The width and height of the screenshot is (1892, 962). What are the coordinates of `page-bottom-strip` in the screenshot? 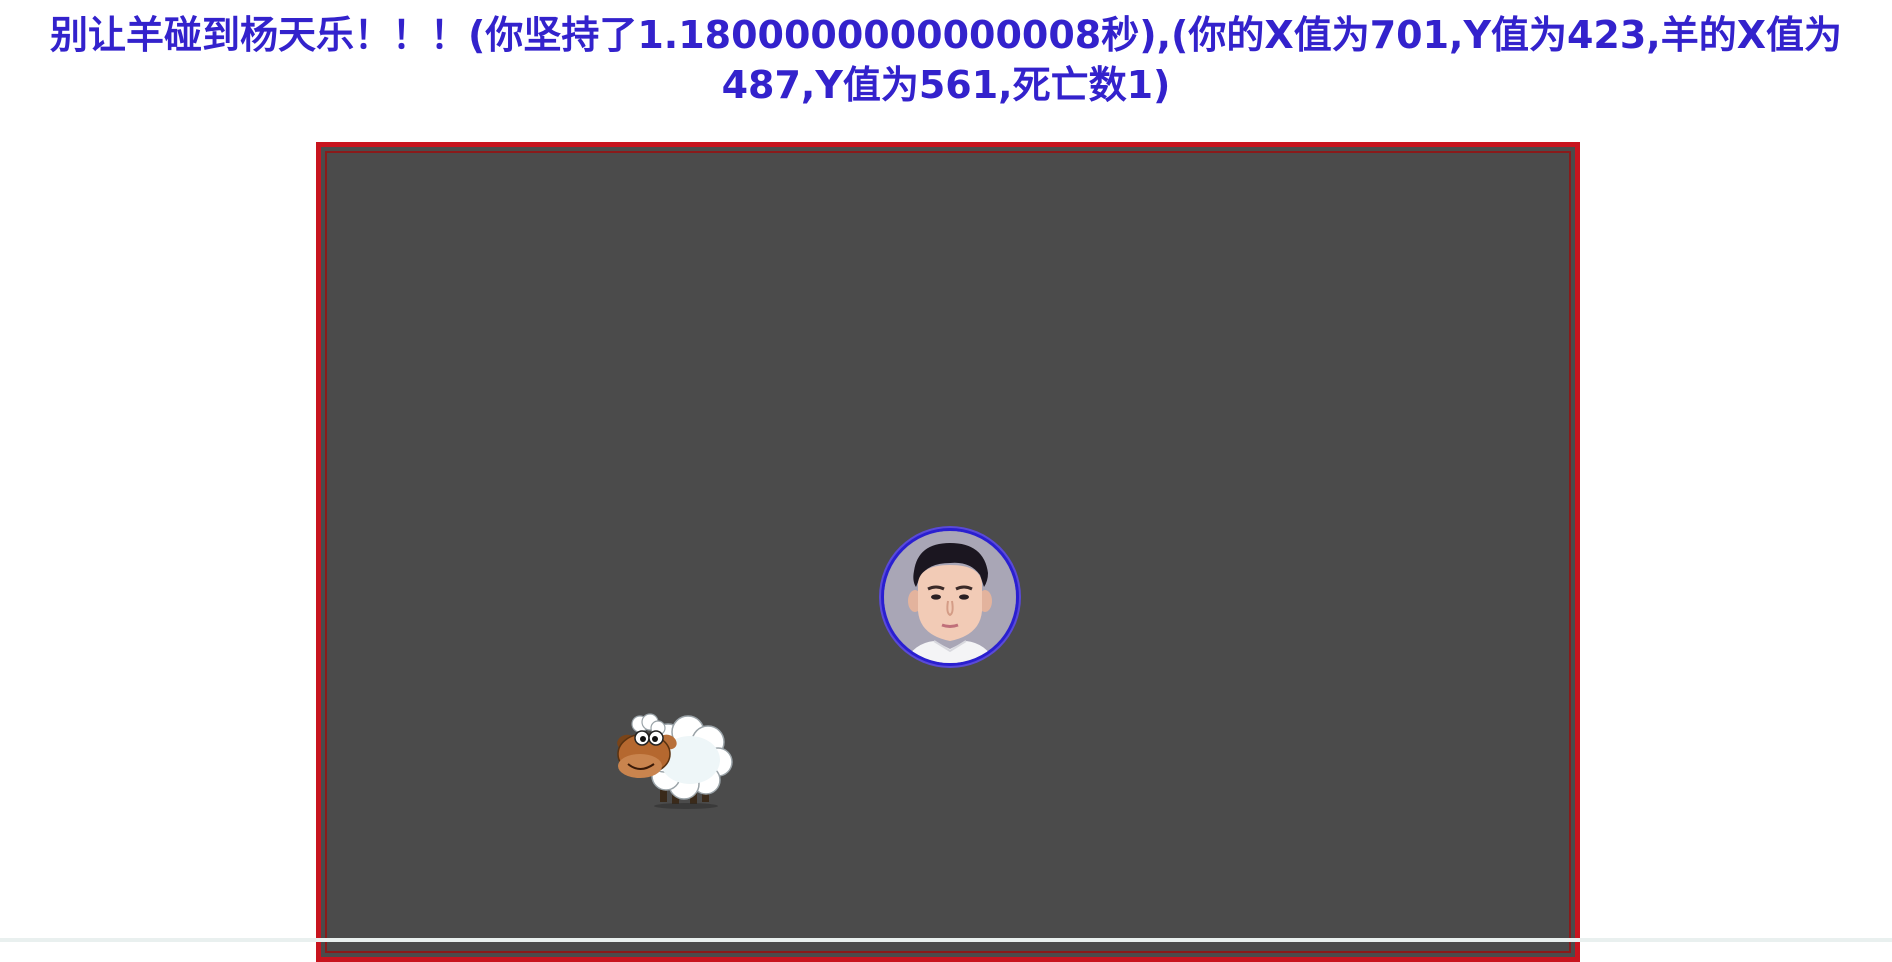 It's located at (946, 940).